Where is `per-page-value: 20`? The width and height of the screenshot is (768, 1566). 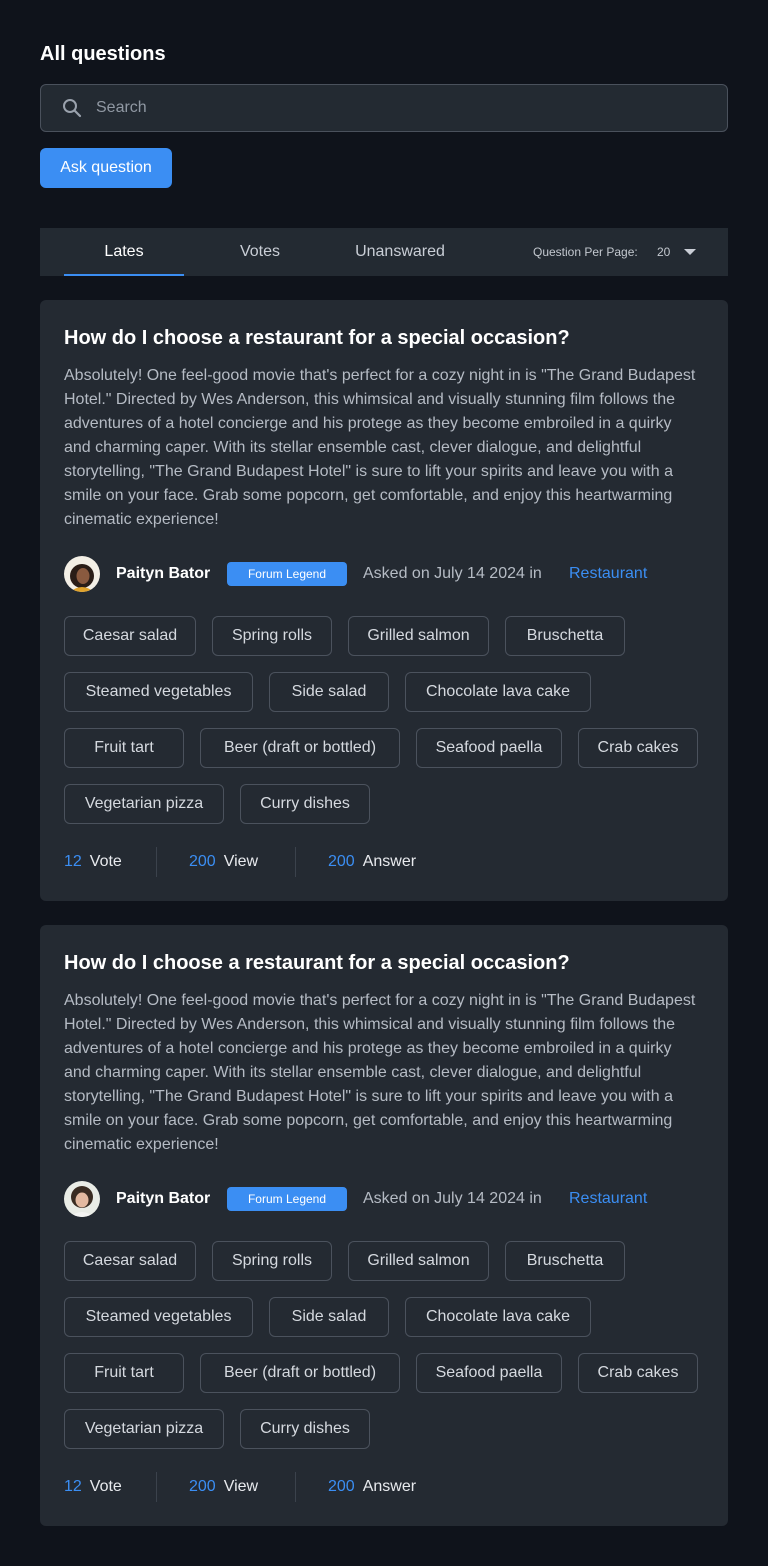 per-page-value: 20 is located at coordinates (664, 252).